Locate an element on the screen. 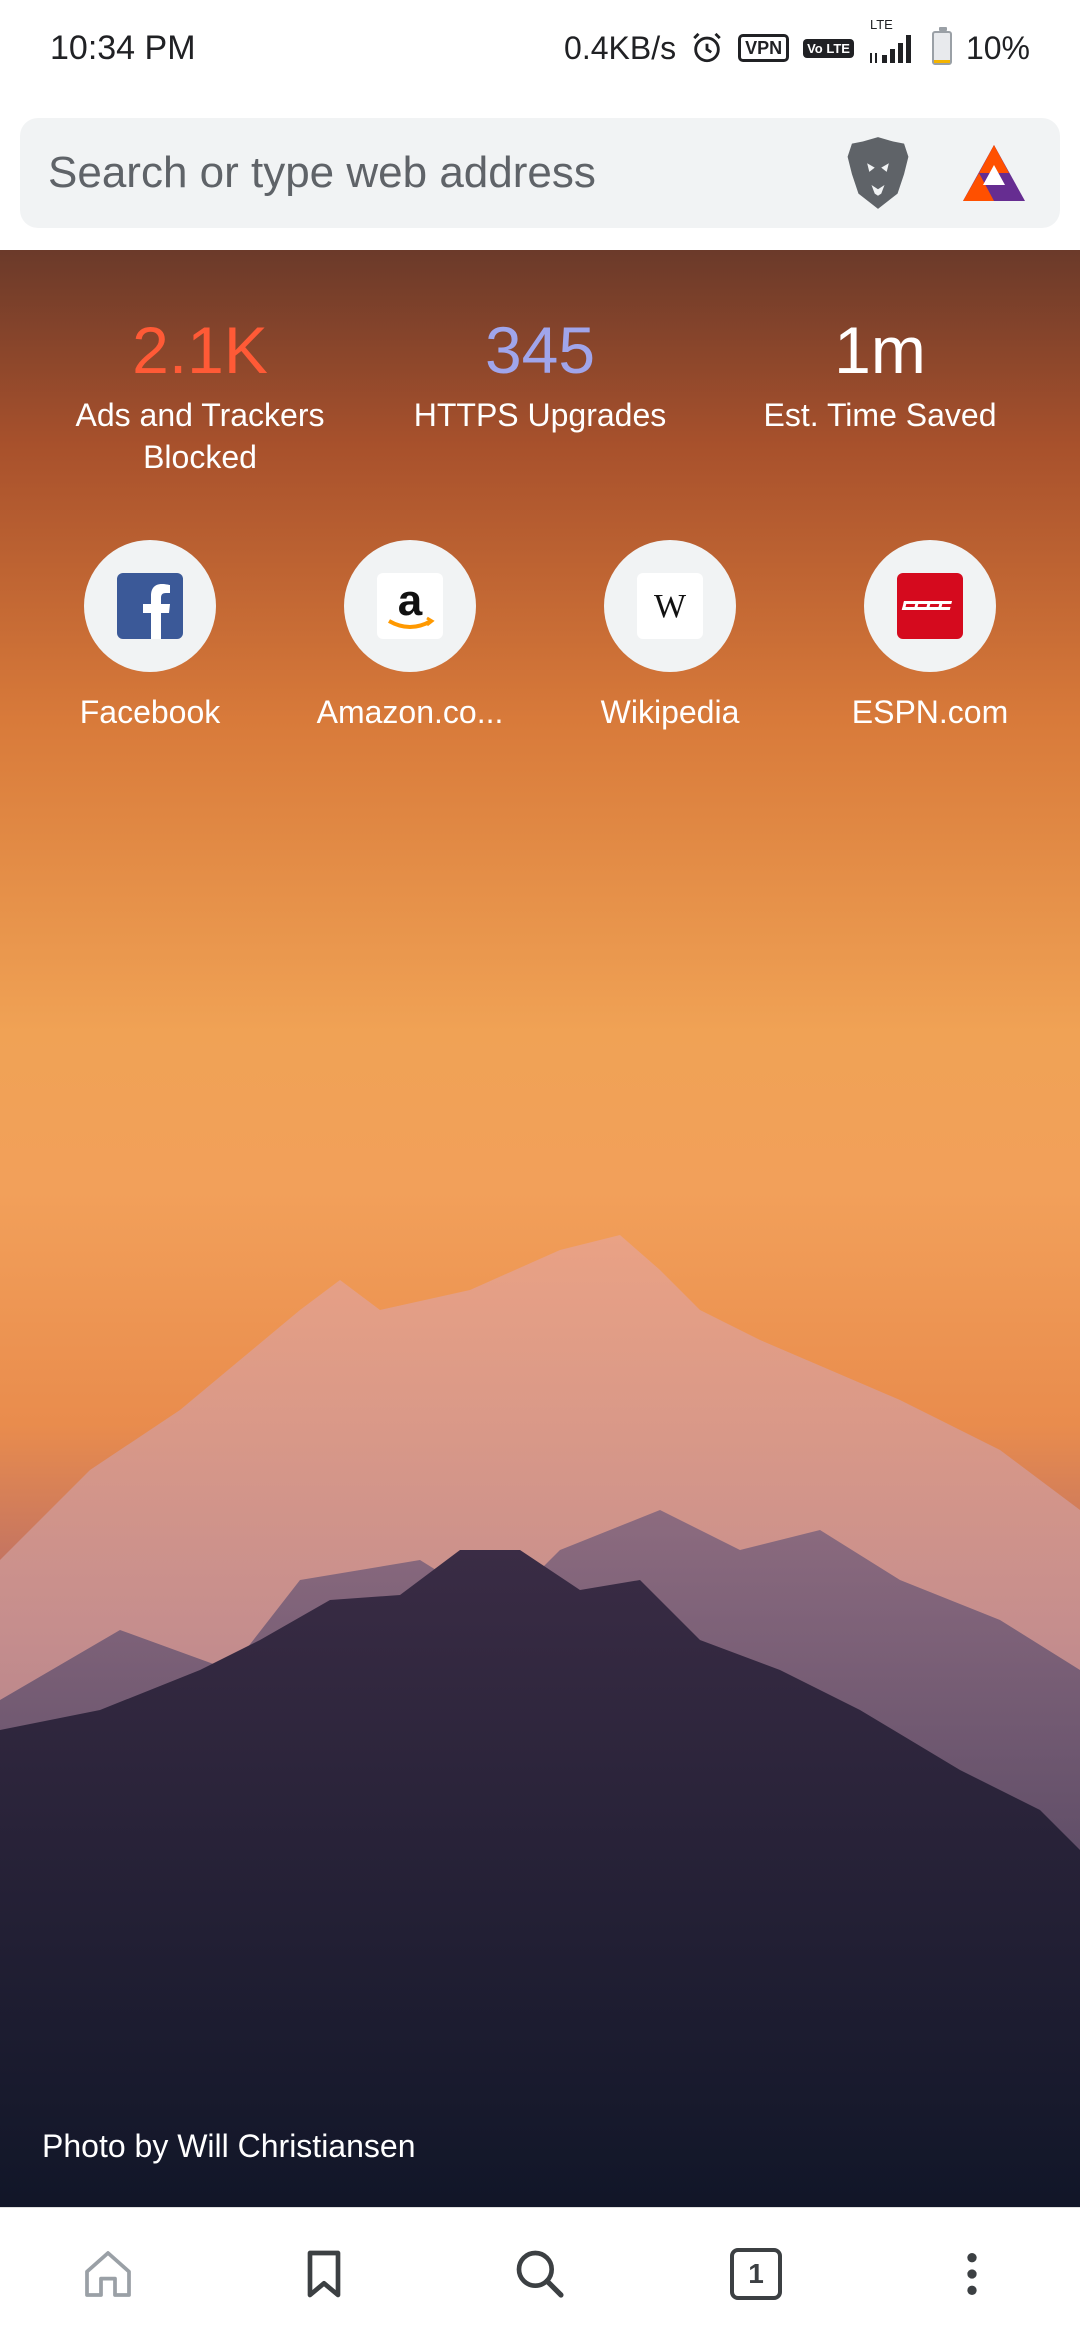 This screenshot has height=2340, width=1080. status-bar: 10:34 PM 0.4KB/s VPN Vo LTE LTE 10% is located at coordinates (540, 48).